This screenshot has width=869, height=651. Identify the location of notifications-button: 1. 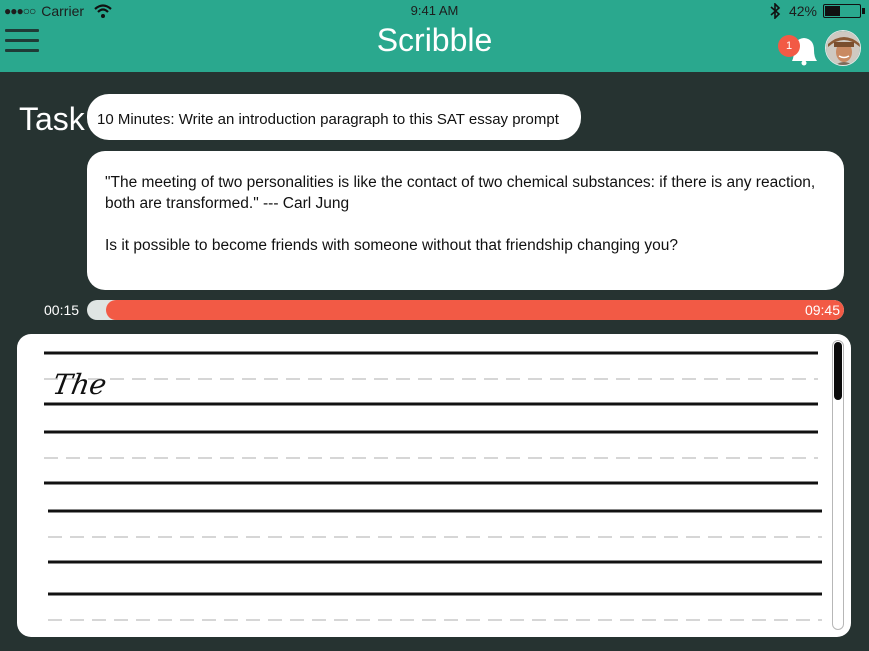
(800, 48).